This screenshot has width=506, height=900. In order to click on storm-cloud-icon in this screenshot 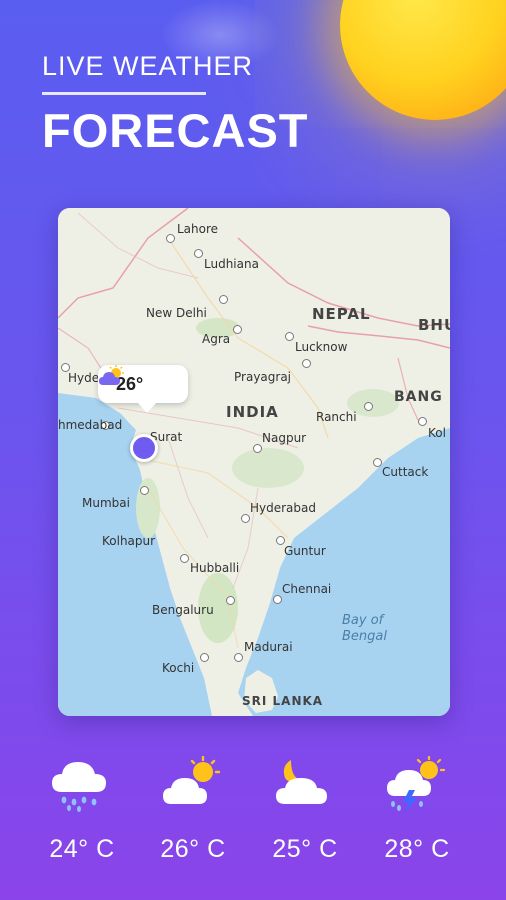, I will do `click(416, 783)`.